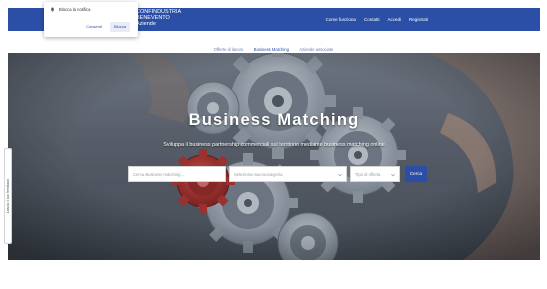 The width and height of the screenshot is (547, 289). I want to click on feedback-tab-label: Lascia il tuo feedback, so click(8, 196).